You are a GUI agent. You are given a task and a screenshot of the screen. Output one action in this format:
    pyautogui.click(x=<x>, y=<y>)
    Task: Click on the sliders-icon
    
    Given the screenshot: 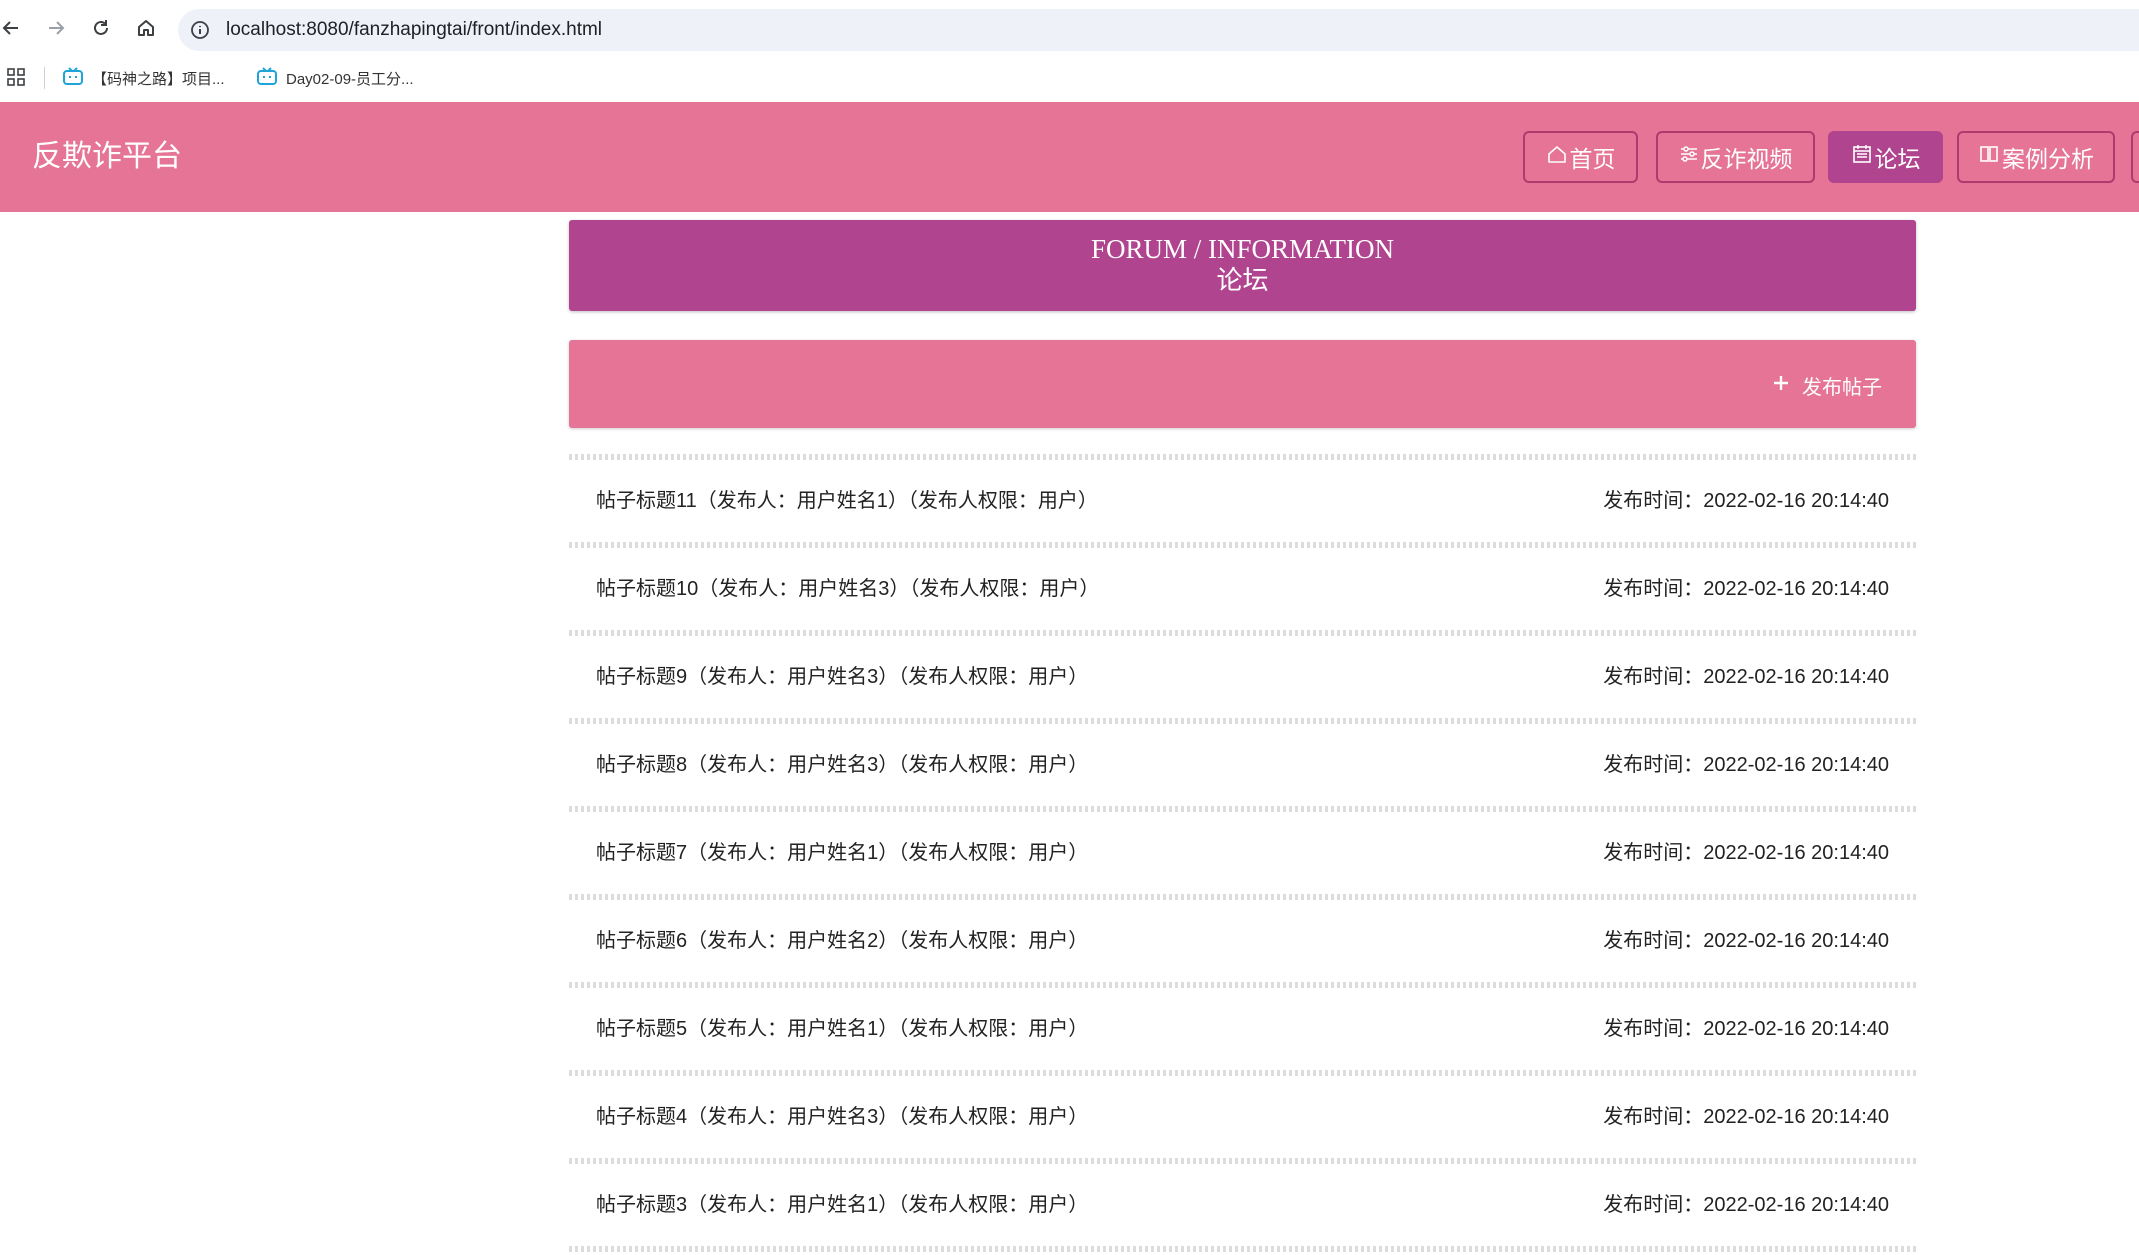 What is the action you would take?
    pyautogui.click(x=1689, y=157)
    